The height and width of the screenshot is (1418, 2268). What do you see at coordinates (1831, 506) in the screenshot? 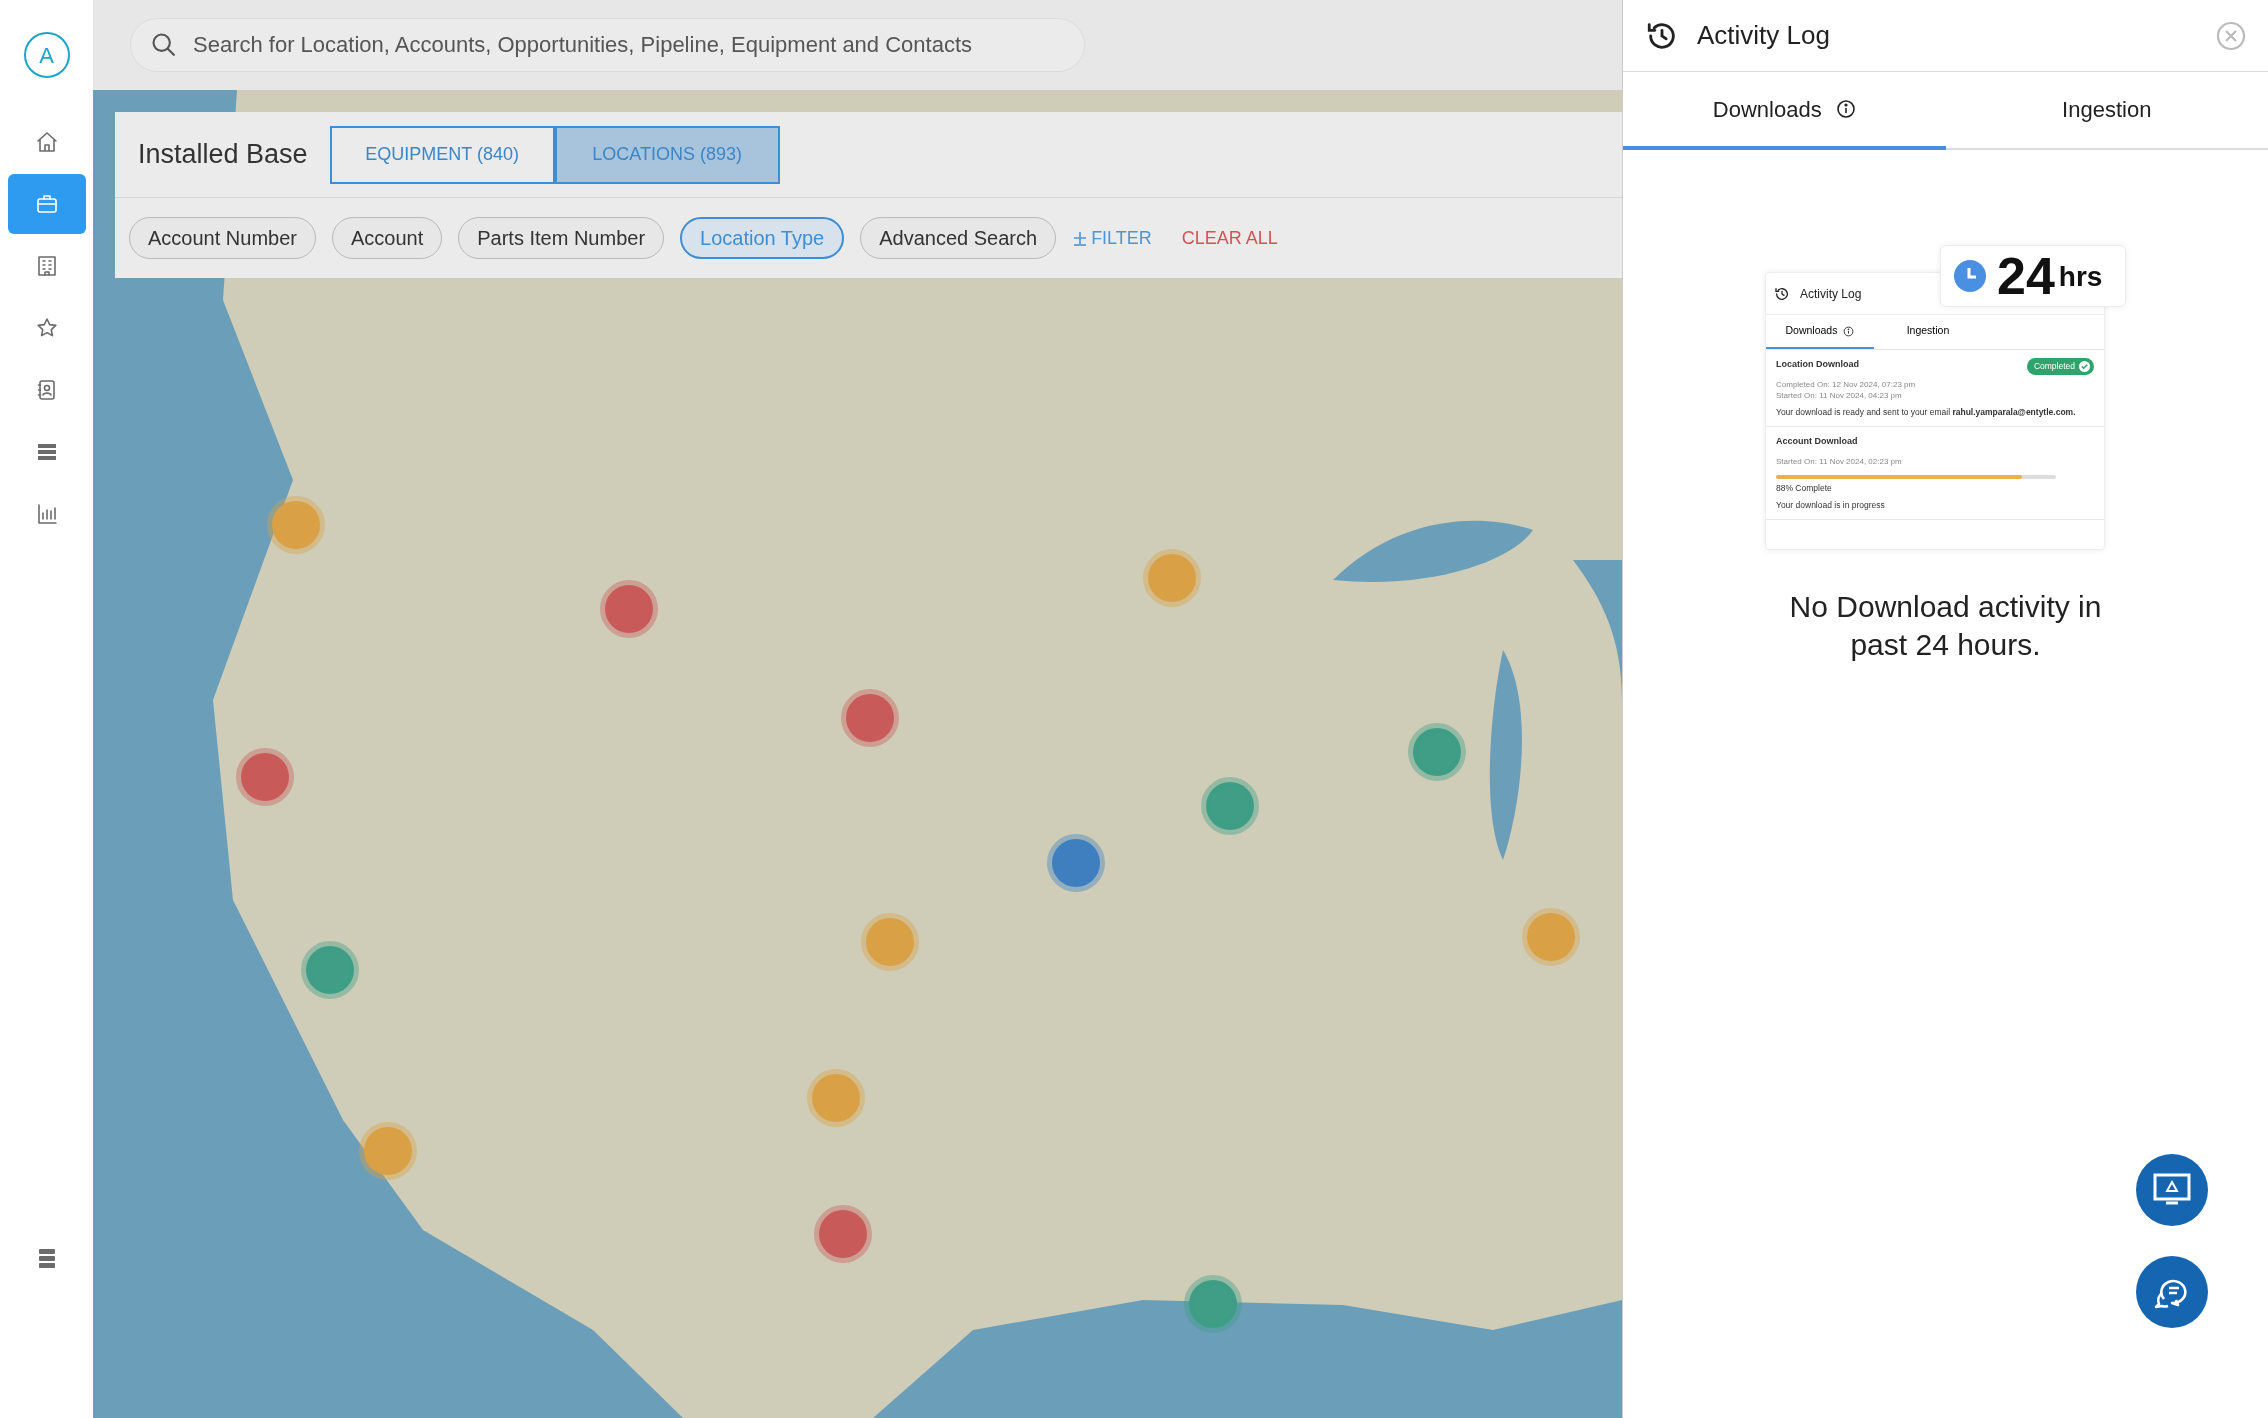
I see `entry-message: Your download is in progress` at bounding box center [1831, 506].